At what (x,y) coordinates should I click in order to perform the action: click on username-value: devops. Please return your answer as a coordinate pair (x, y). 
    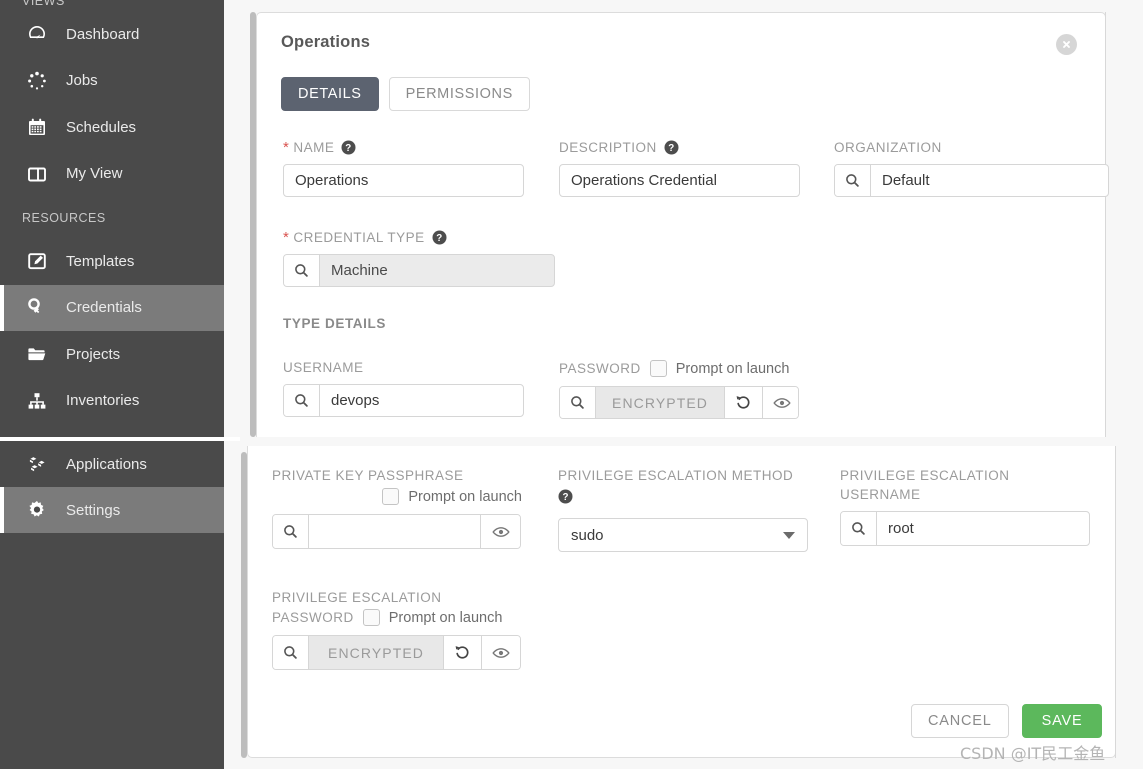
    Looking at the image, I should click on (355, 400).